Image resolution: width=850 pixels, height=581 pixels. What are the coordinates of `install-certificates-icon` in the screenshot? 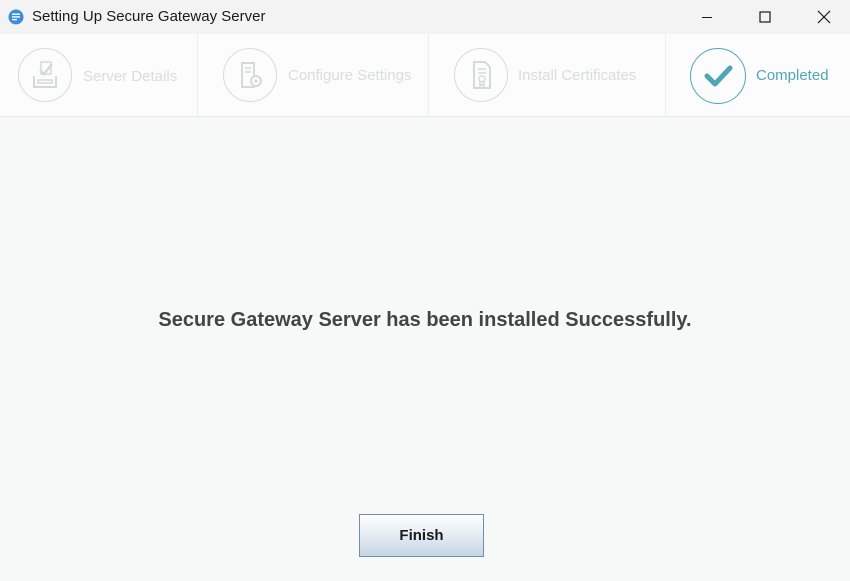 It's located at (482, 75).